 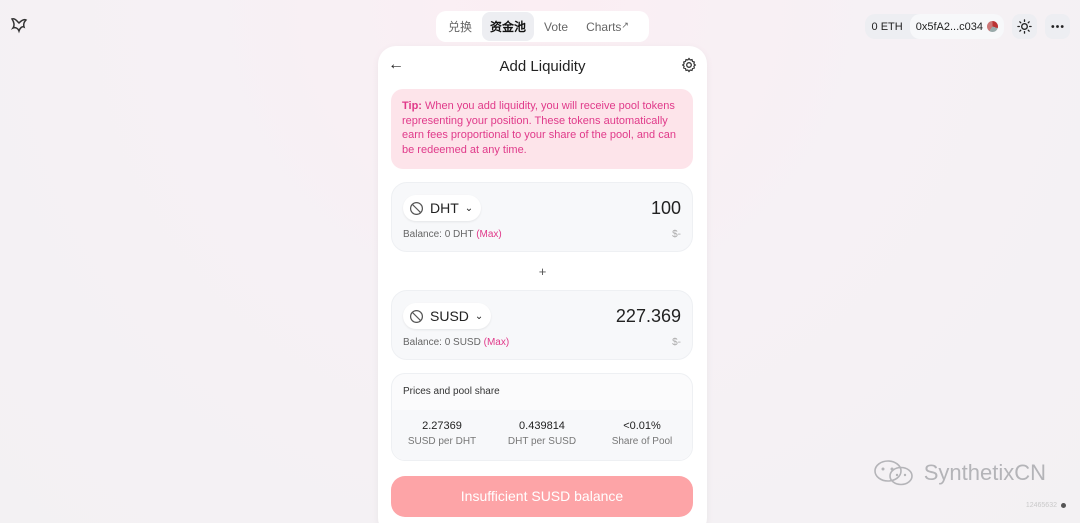 I want to click on account-button: 0x5fA2...c034, so click(x=956, y=26).